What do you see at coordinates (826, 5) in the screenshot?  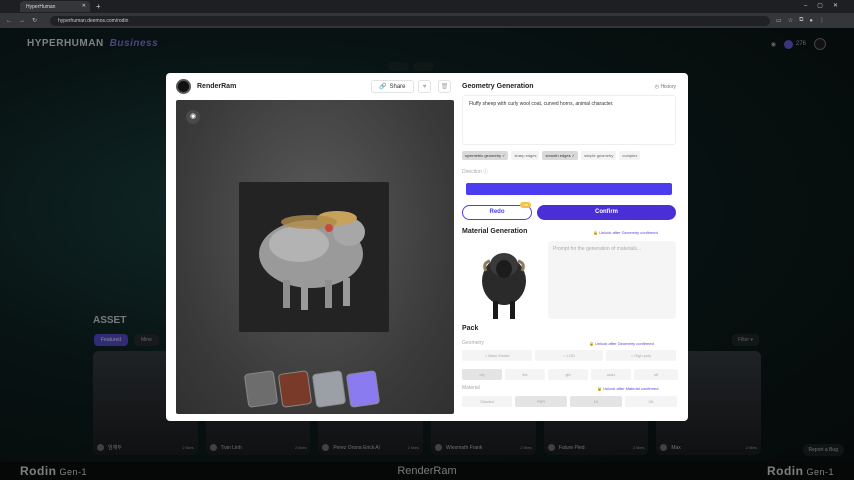 I see `window-controls: –▢✕` at bounding box center [826, 5].